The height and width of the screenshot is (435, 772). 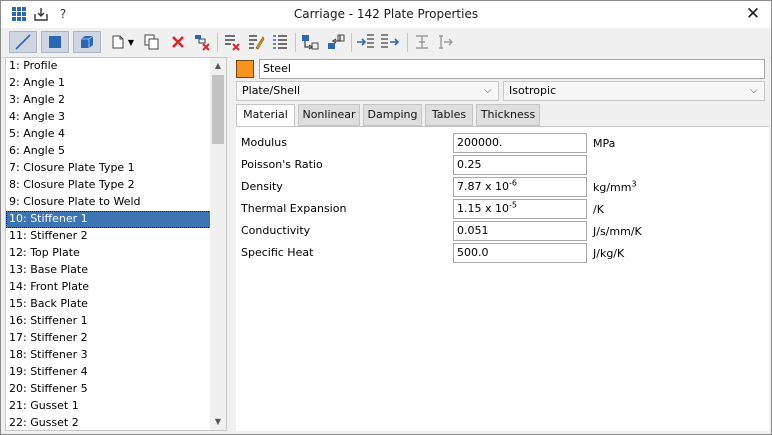 I want to click on specific-heat-label: Specific Heat, so click(x=277, y=252).